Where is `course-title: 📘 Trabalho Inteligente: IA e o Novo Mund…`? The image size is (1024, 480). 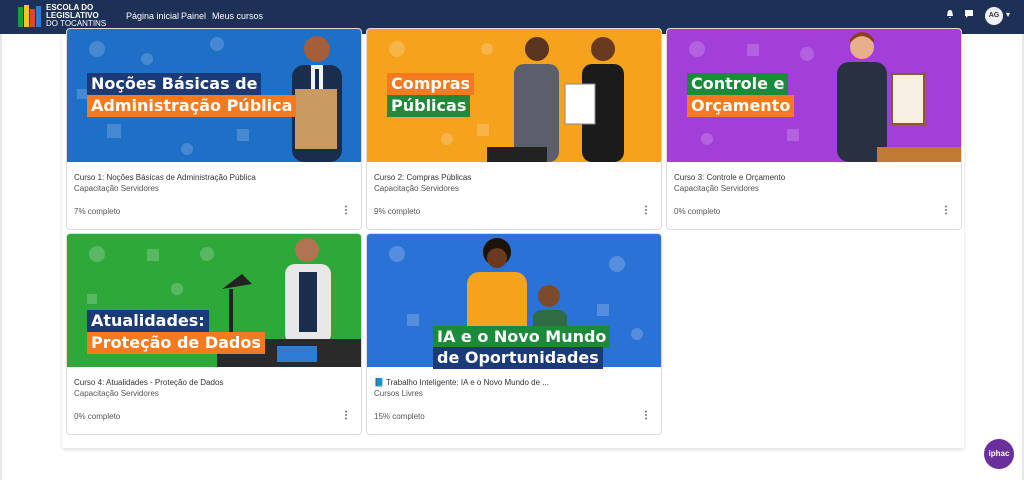 course-title: 📘 Trabalho Inteligente: IA e o Novo Mund… is located at coordinates (461, 382).